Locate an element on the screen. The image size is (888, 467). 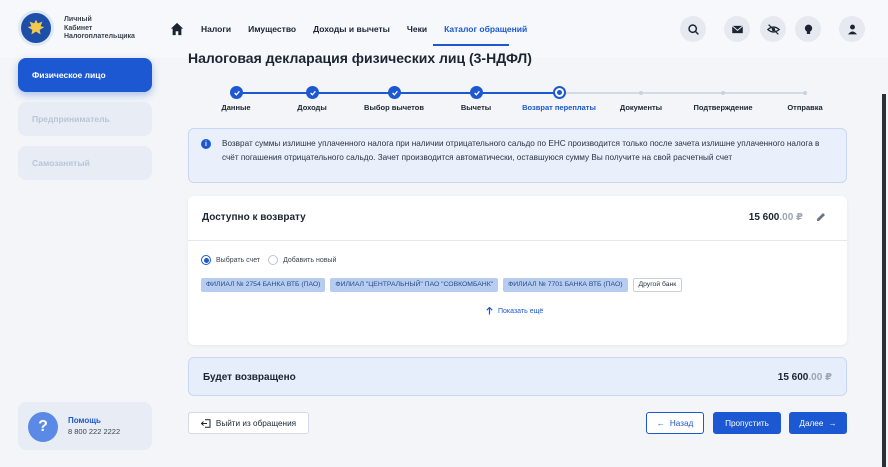
profile-button is located at coordinates (852, 29).